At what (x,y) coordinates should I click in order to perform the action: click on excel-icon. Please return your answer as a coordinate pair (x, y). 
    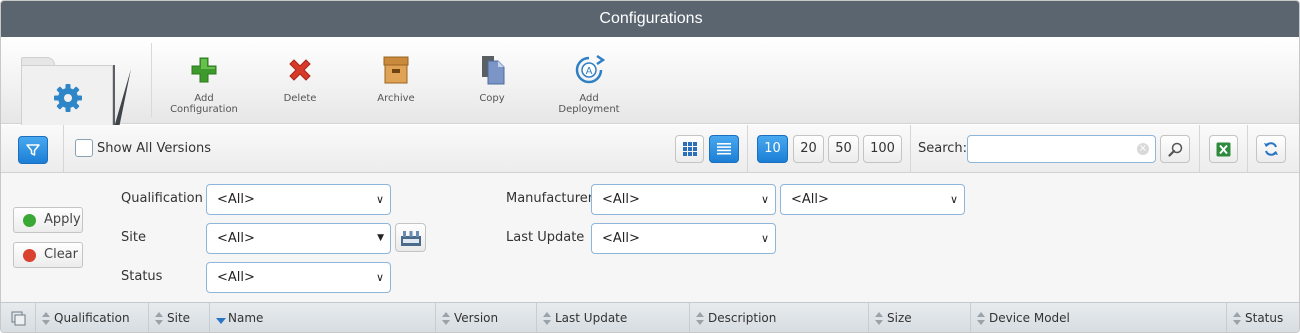
    Looking at the image, I should click on (1223, 149).